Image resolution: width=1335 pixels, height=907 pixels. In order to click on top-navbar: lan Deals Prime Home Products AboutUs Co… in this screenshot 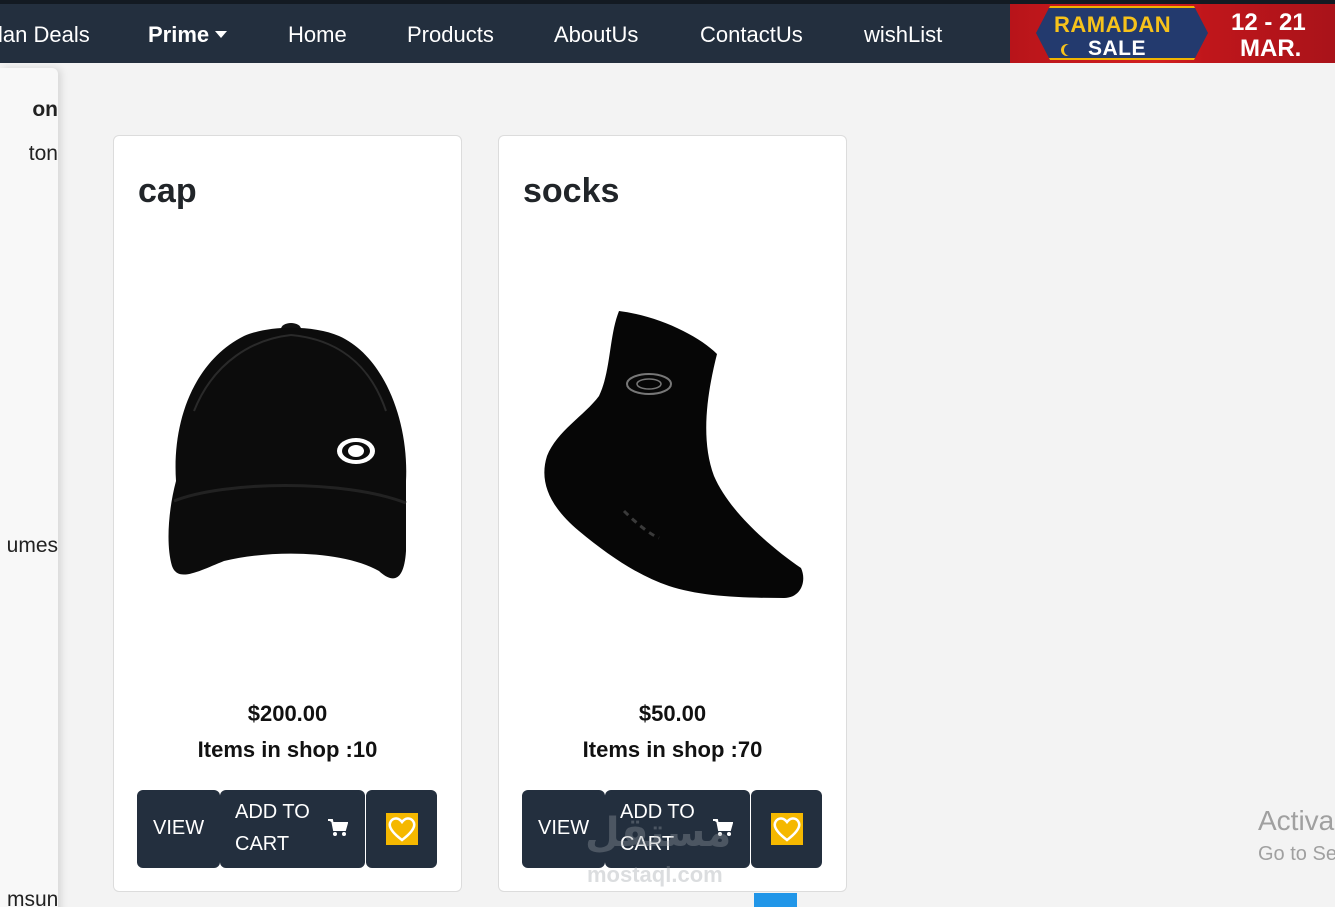, I will do `click(667, 31)`.